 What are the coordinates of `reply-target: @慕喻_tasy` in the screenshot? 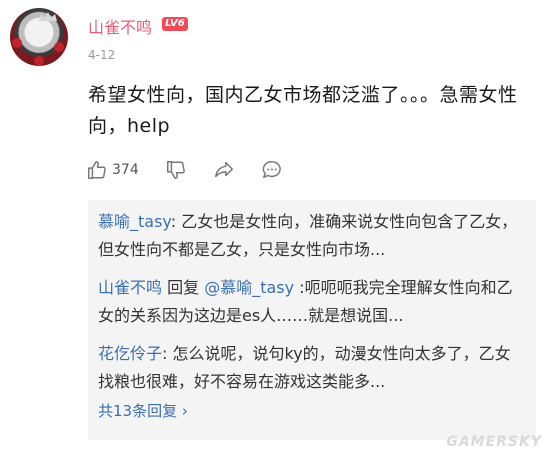 It's located at (249, 287).